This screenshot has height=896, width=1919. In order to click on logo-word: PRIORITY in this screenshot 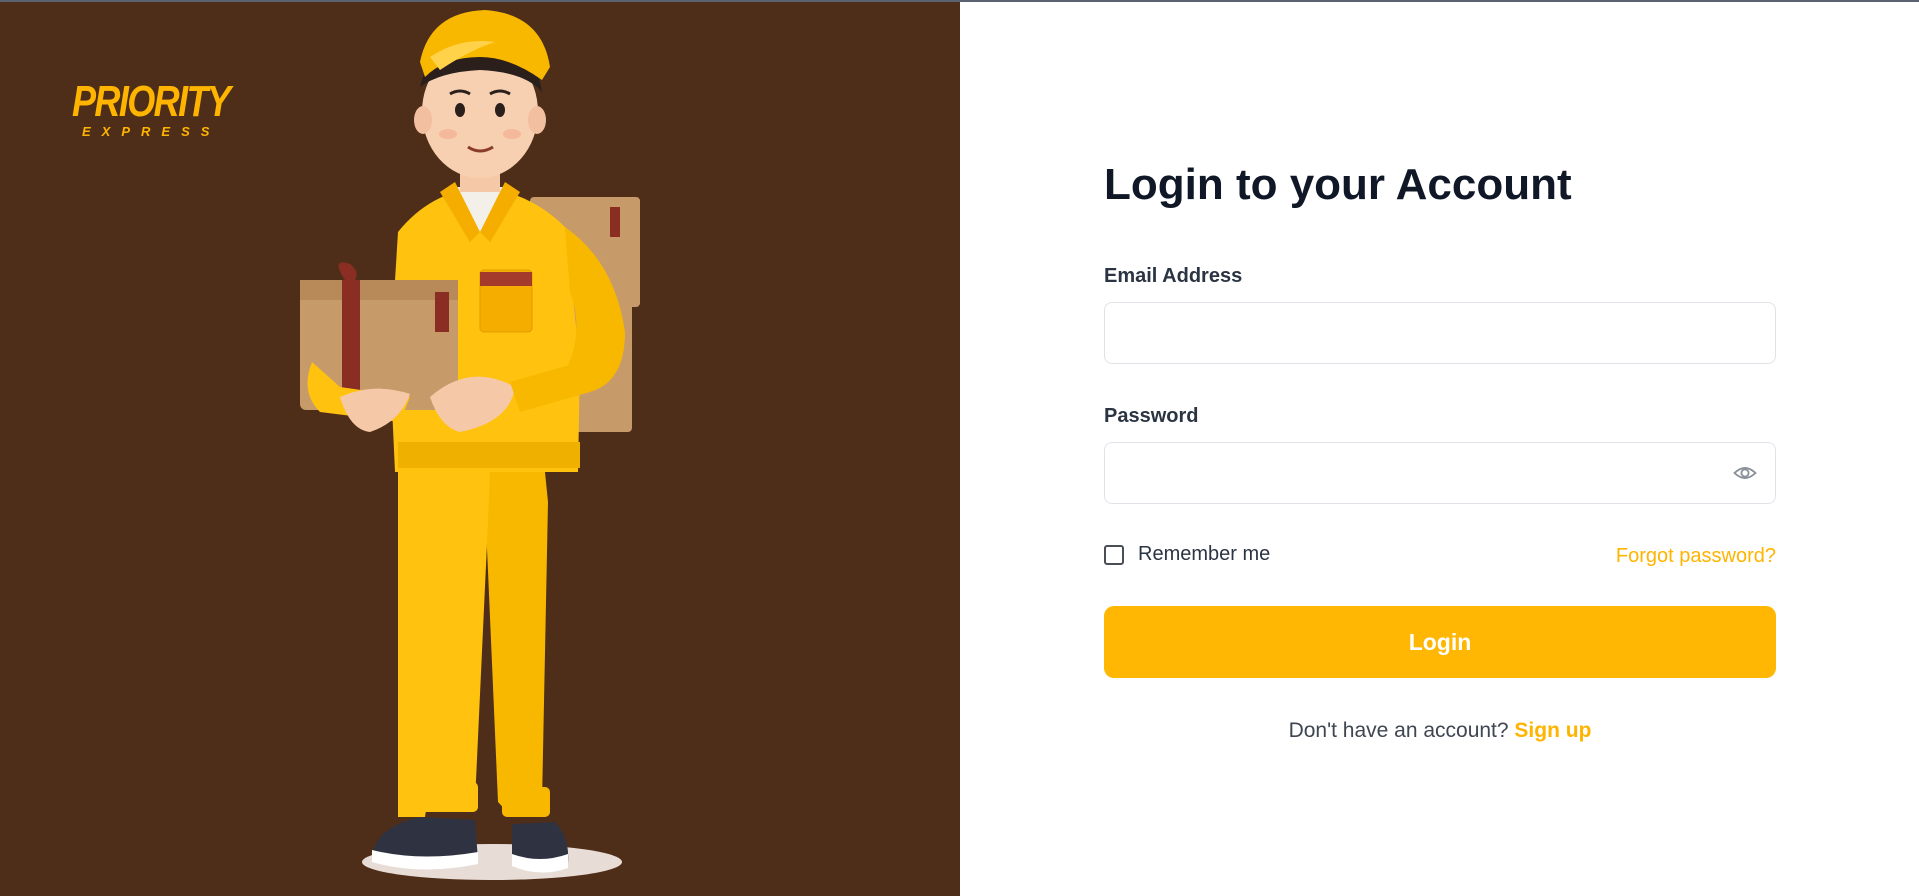, I will do `click(151, 101)`.